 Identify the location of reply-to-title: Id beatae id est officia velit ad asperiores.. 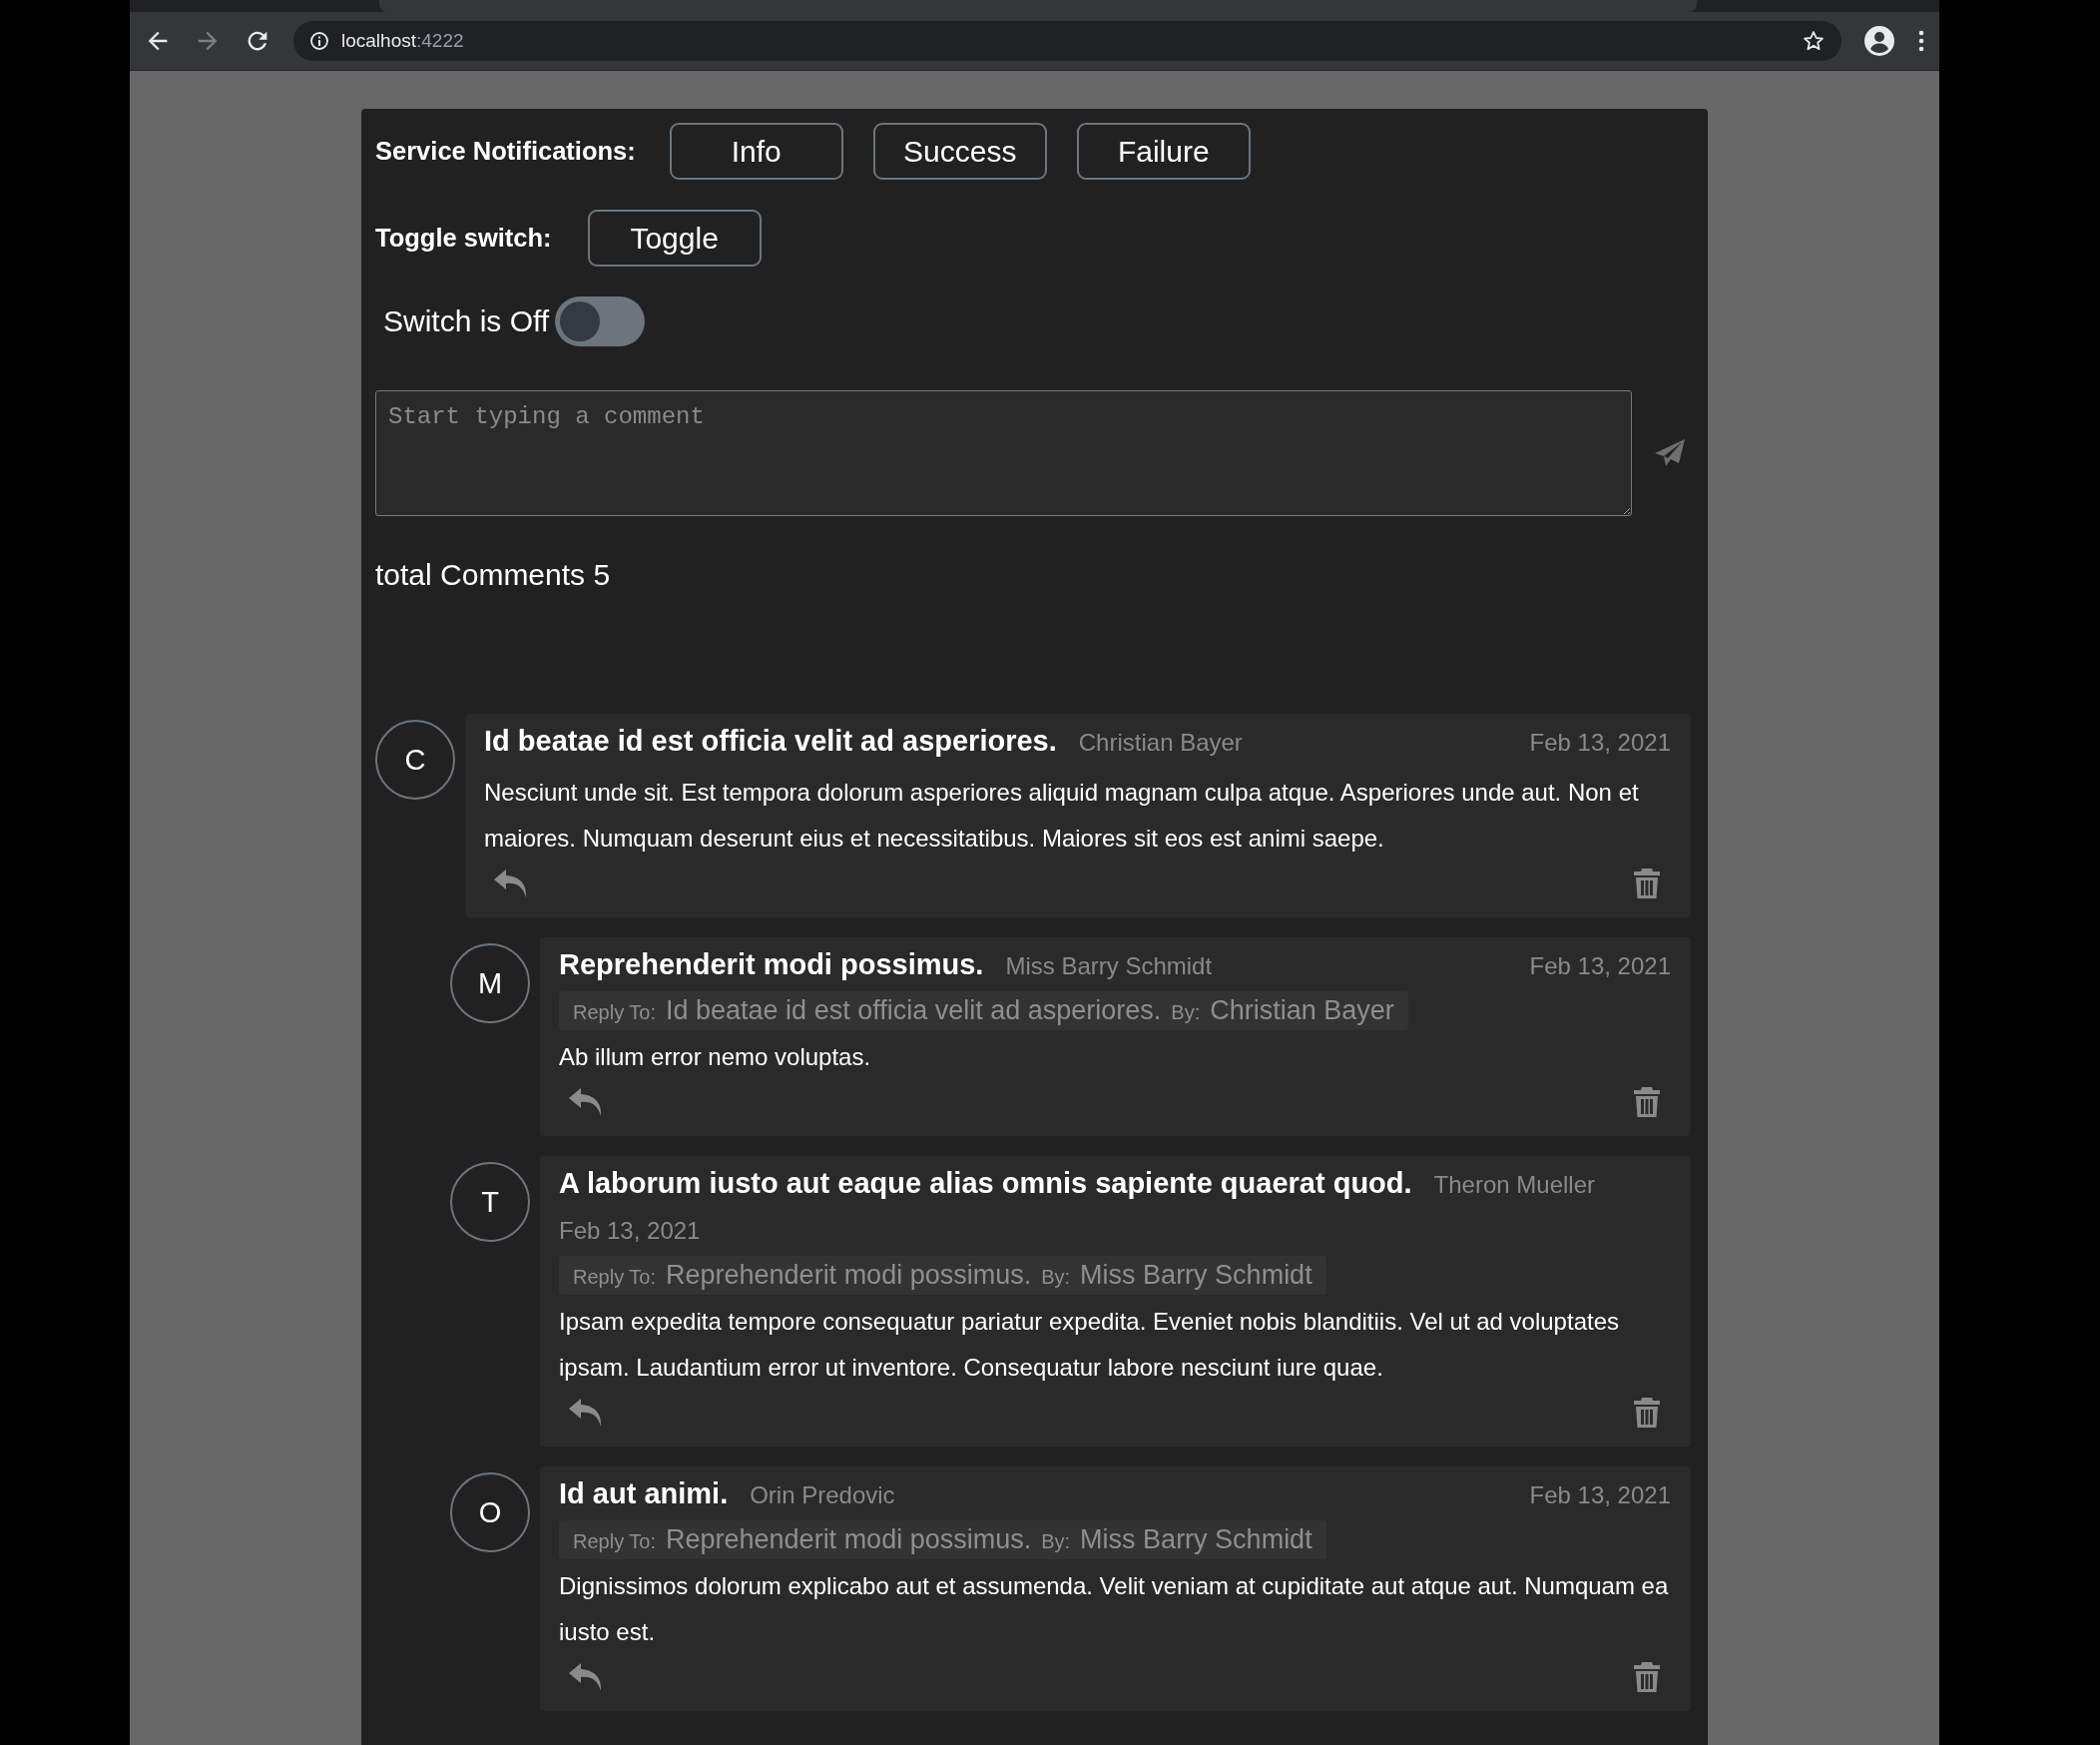
(914, 1011).